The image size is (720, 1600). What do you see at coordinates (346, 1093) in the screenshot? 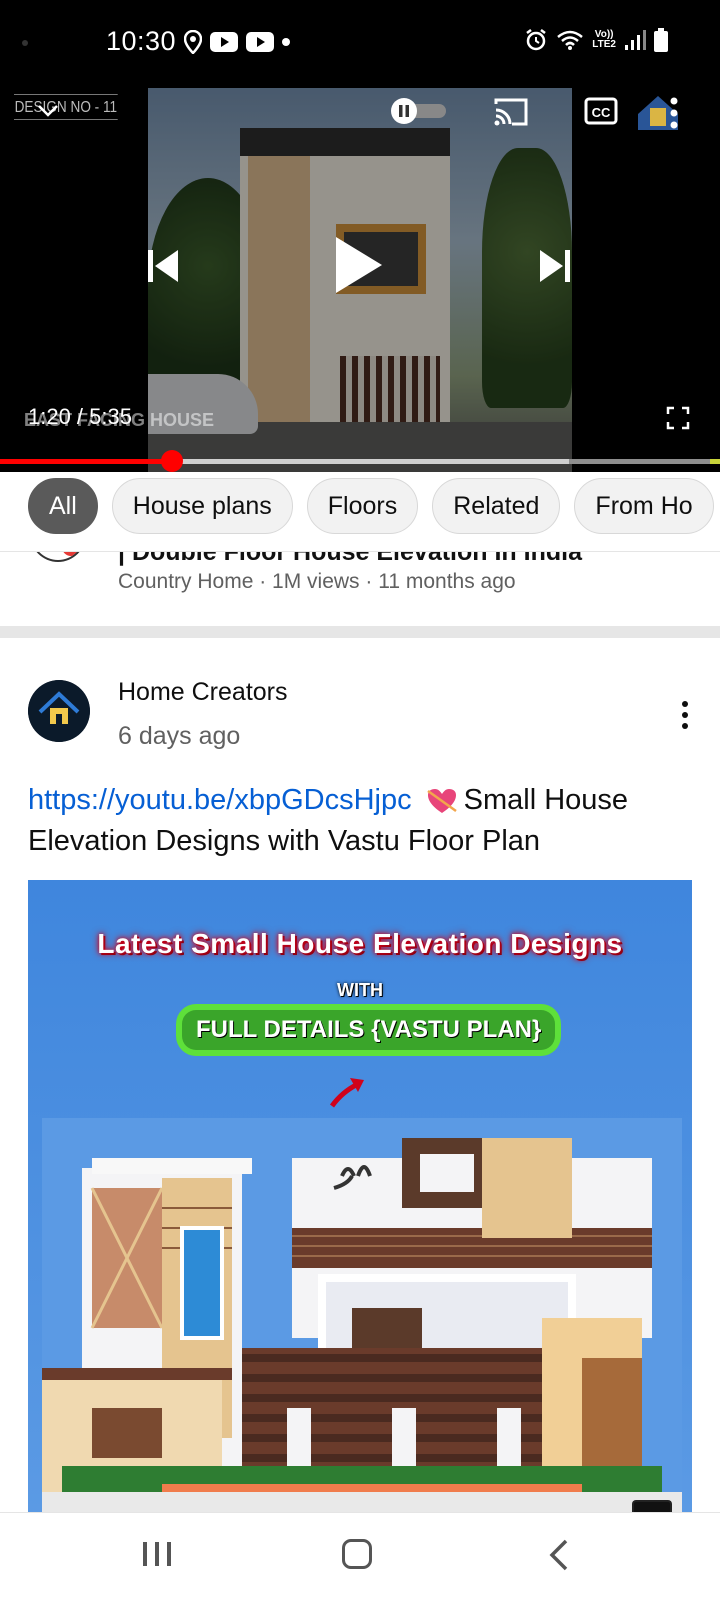
I see `red-arrow-icon` at bounding box center [346, 1093].